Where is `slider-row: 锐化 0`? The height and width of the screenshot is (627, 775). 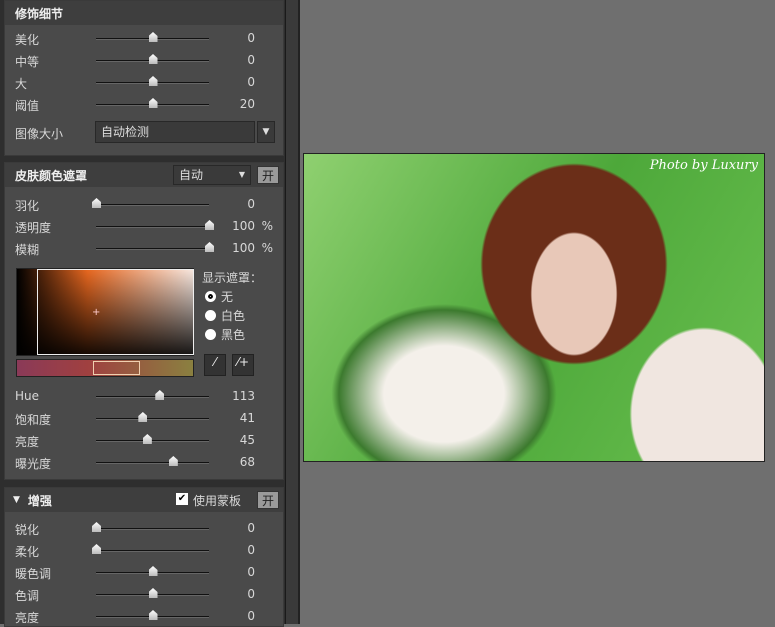
slider-row: 锐化 0 is located at coordinates (145, 528).